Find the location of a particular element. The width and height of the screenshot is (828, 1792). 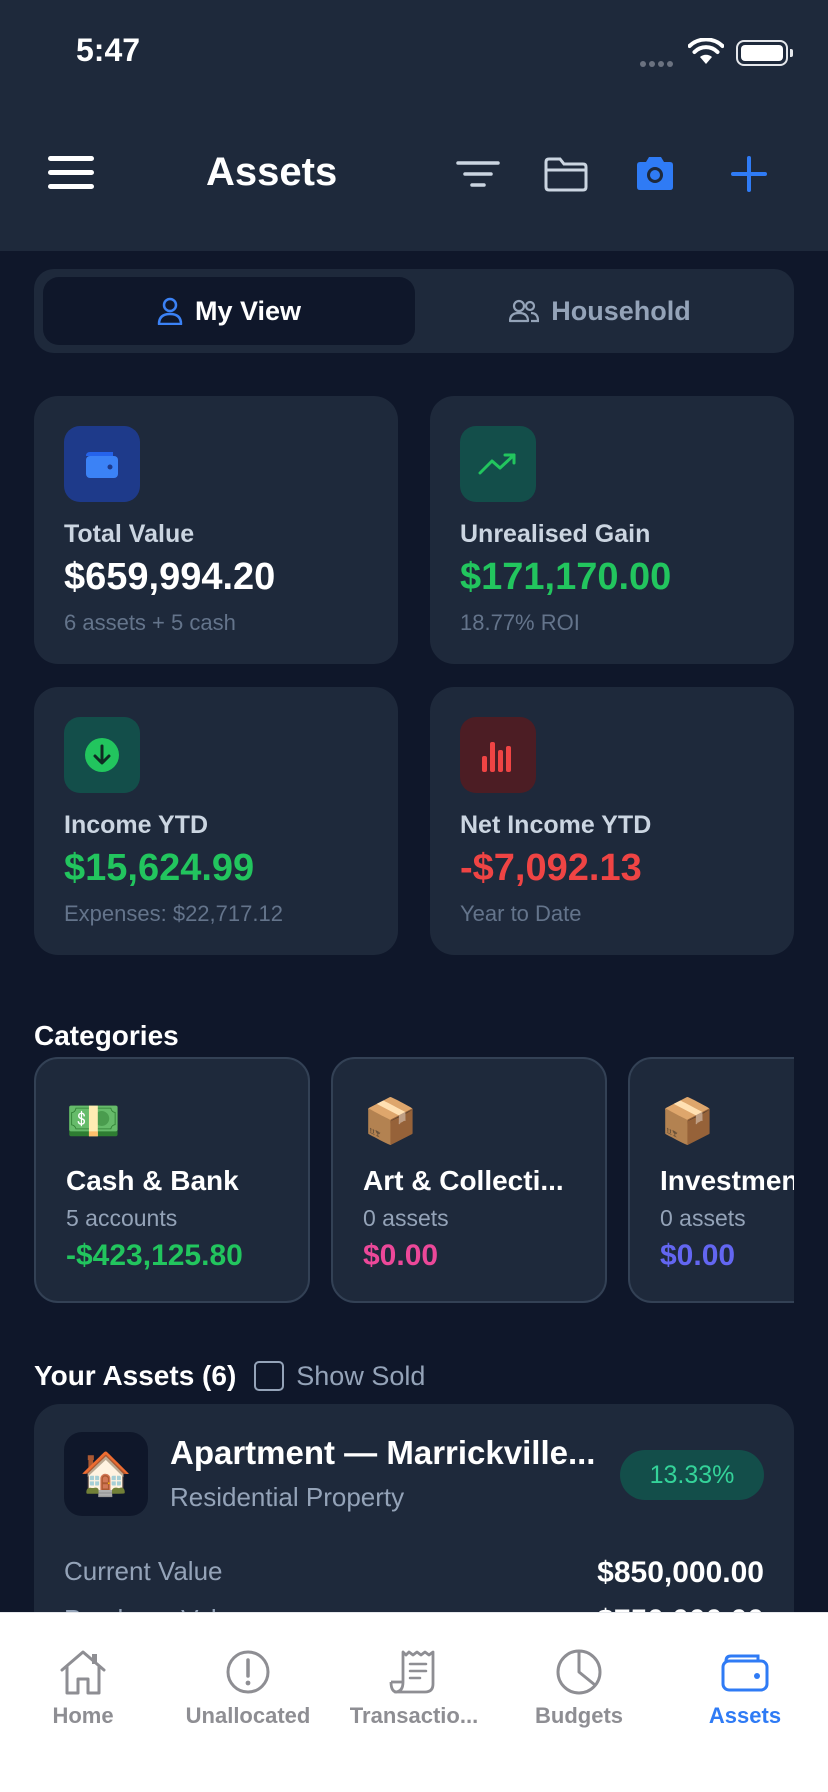

home-icon is located at coordinates (83, 1672).